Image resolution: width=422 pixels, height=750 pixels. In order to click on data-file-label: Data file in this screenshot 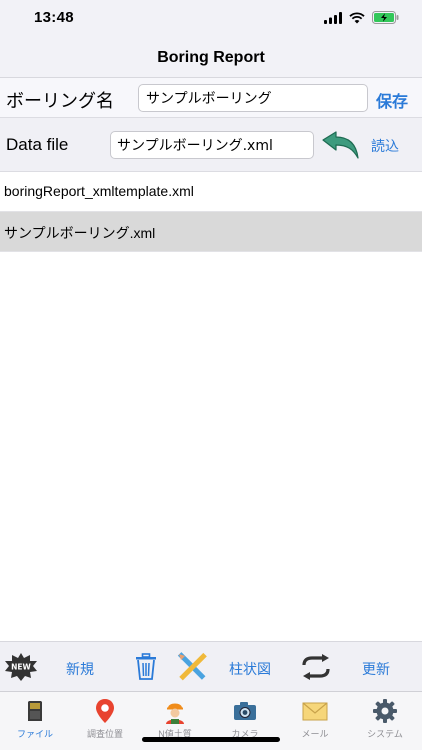, I will do `click(37, 144)`.